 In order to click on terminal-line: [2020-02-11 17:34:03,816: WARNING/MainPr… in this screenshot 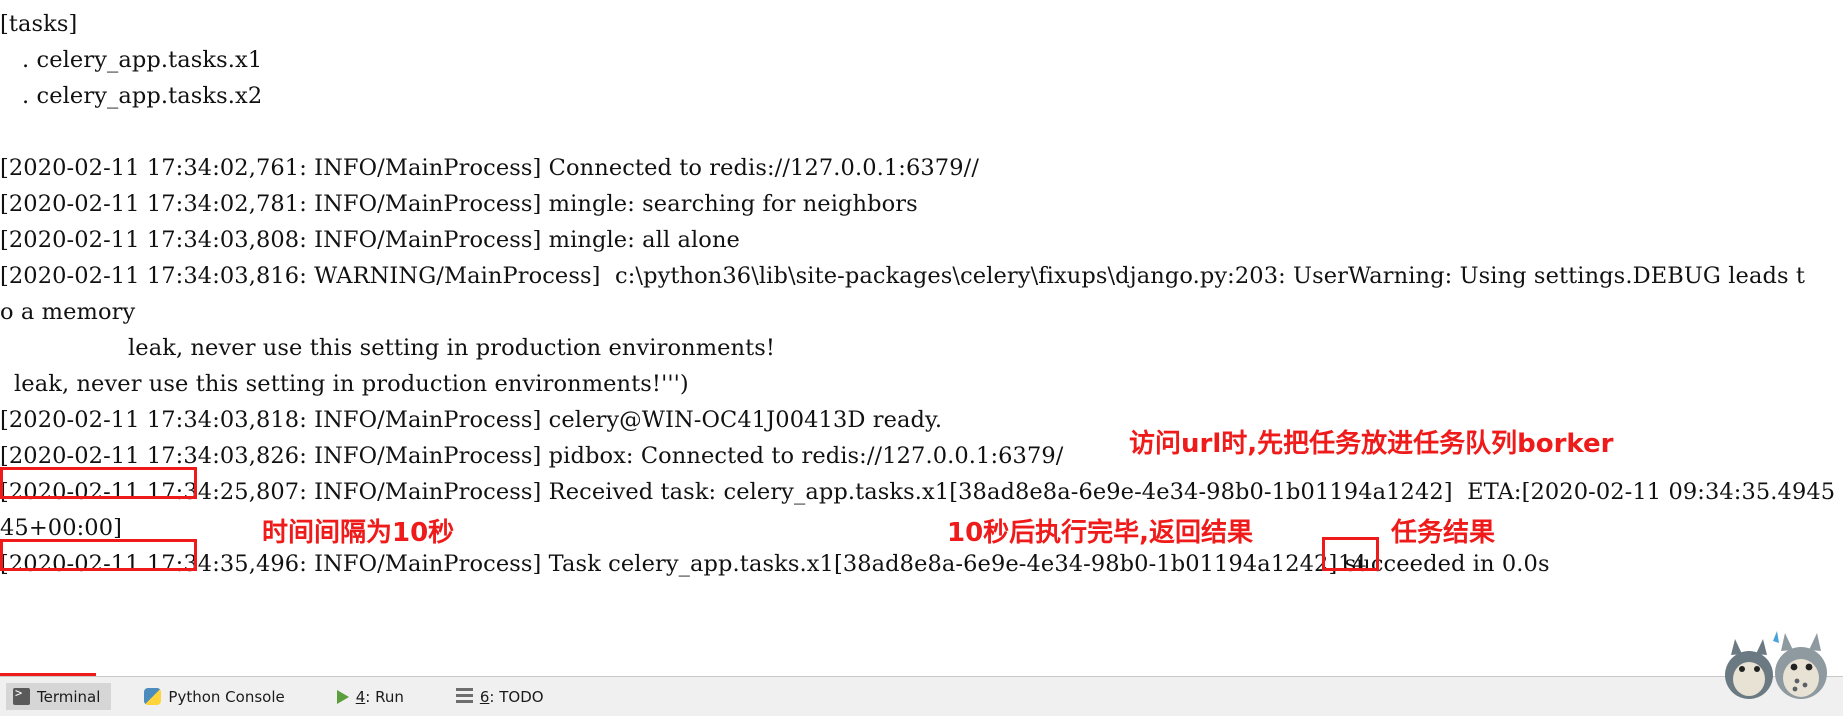, I will do `click(903, 276)`.